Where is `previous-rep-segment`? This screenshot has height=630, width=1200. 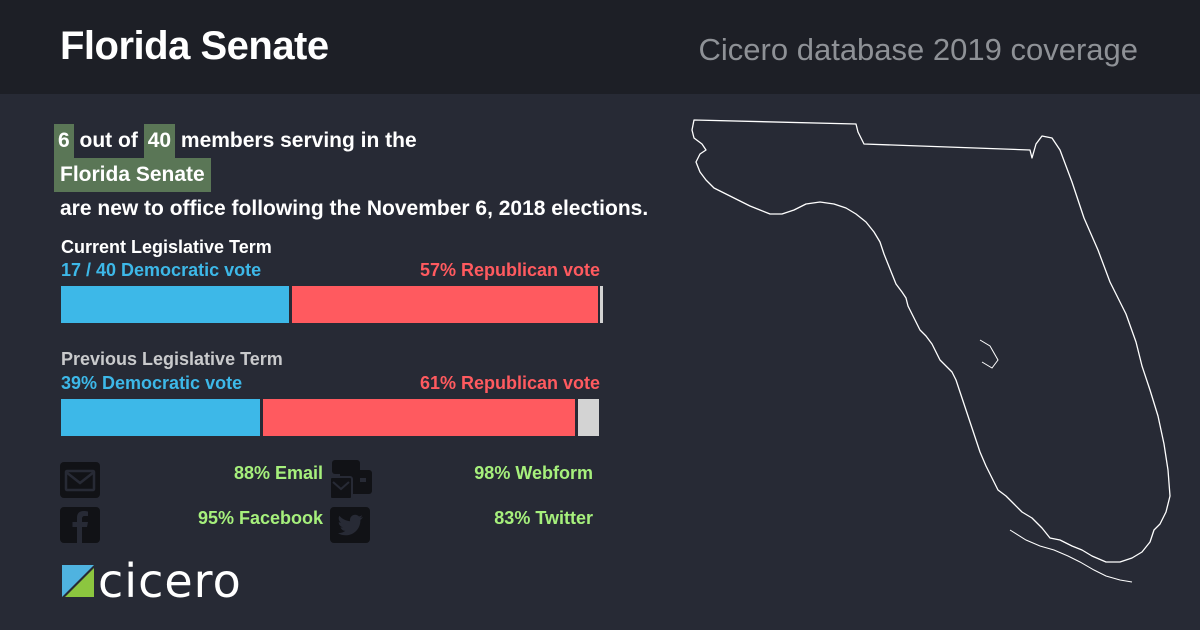
previous-rep-segment is located at coordinates (419, 417).